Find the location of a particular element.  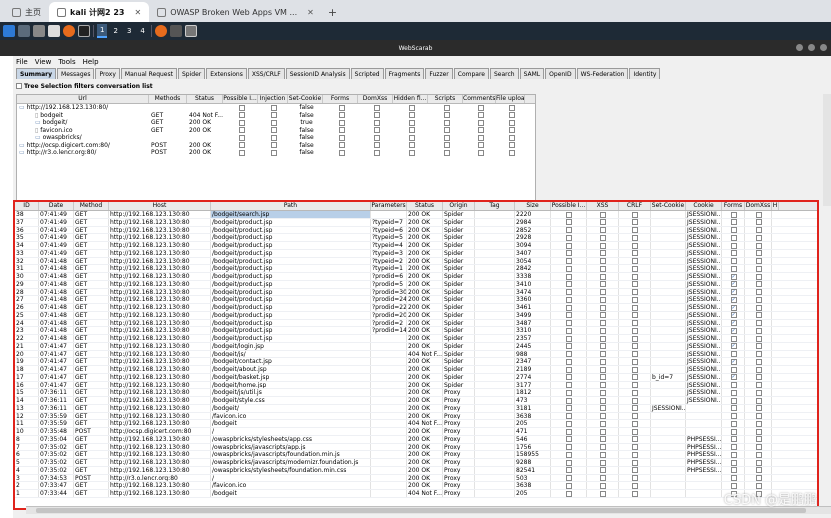

tree-node: ▭ http://192.168.123.130:80/false is located at coordinates (276, 108).